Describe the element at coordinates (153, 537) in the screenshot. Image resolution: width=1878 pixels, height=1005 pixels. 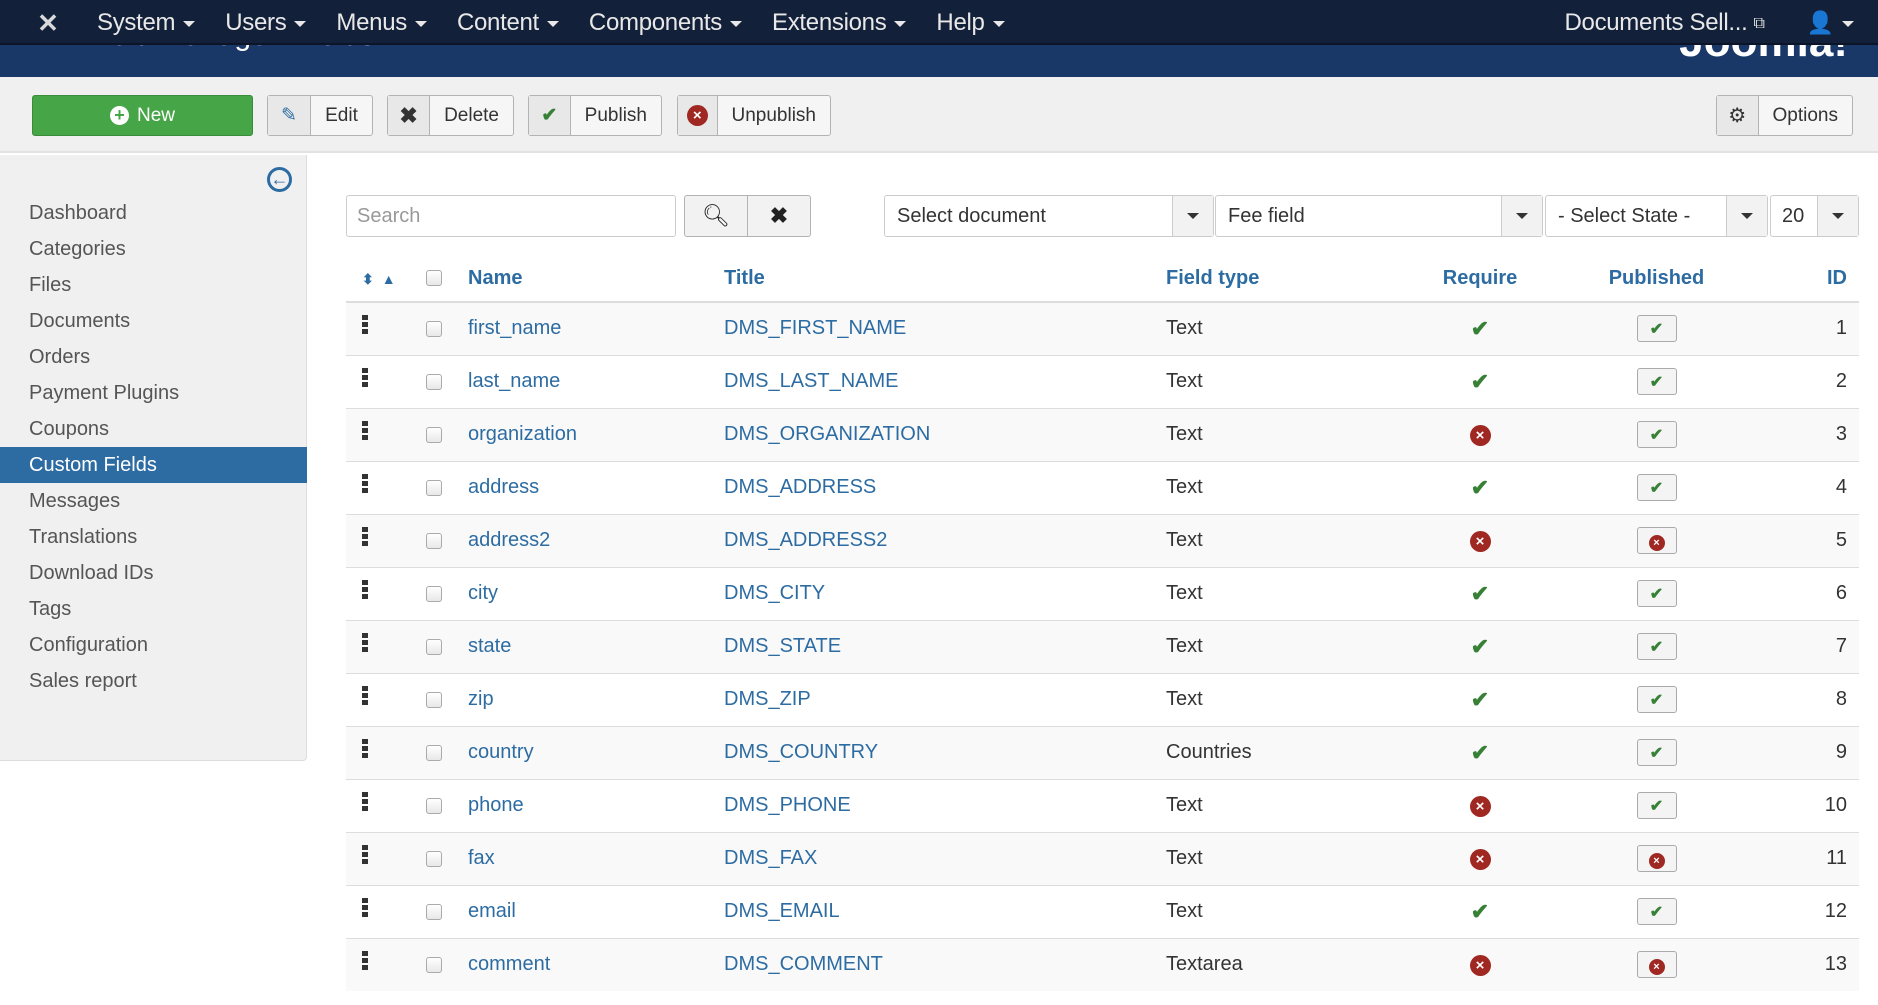
I see `sidebar-item-translations: Translations` at that location.